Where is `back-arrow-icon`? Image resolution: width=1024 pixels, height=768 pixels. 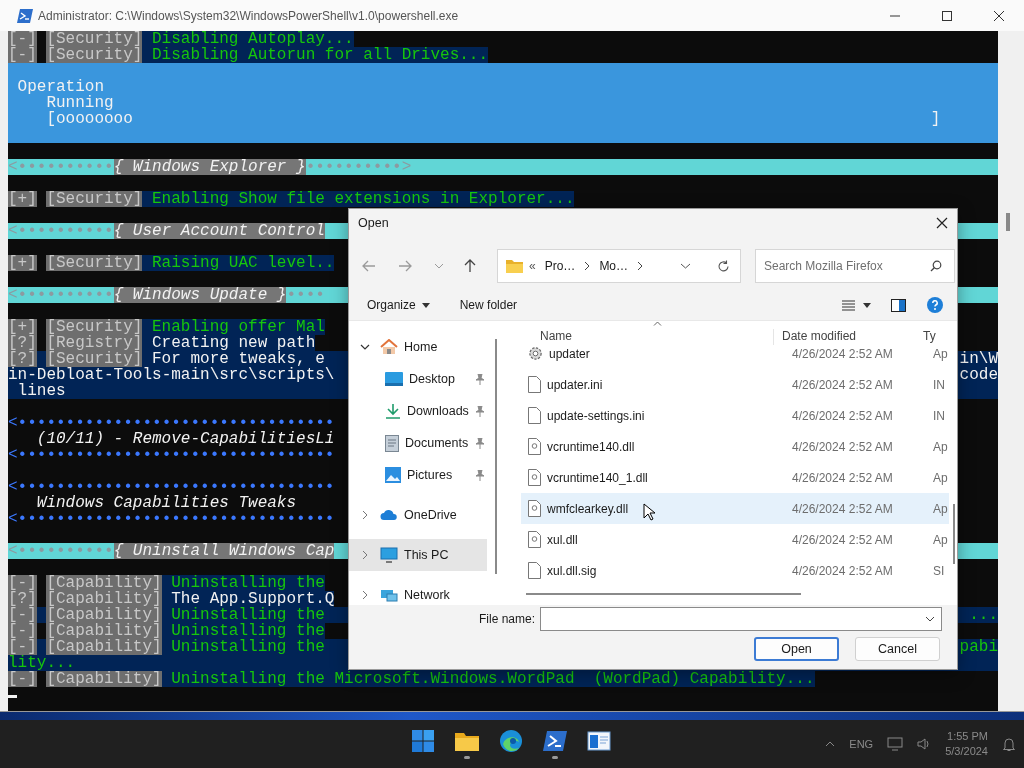 back-arrow-icon is located at coordinates (369, 266).